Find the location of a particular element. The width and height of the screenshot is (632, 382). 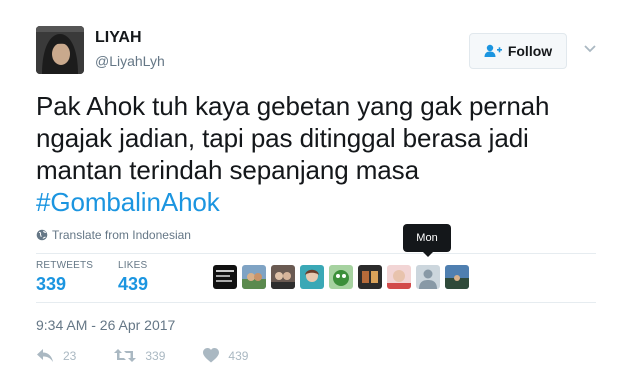

reply-count: 23 is located at coordinates (70, 355).